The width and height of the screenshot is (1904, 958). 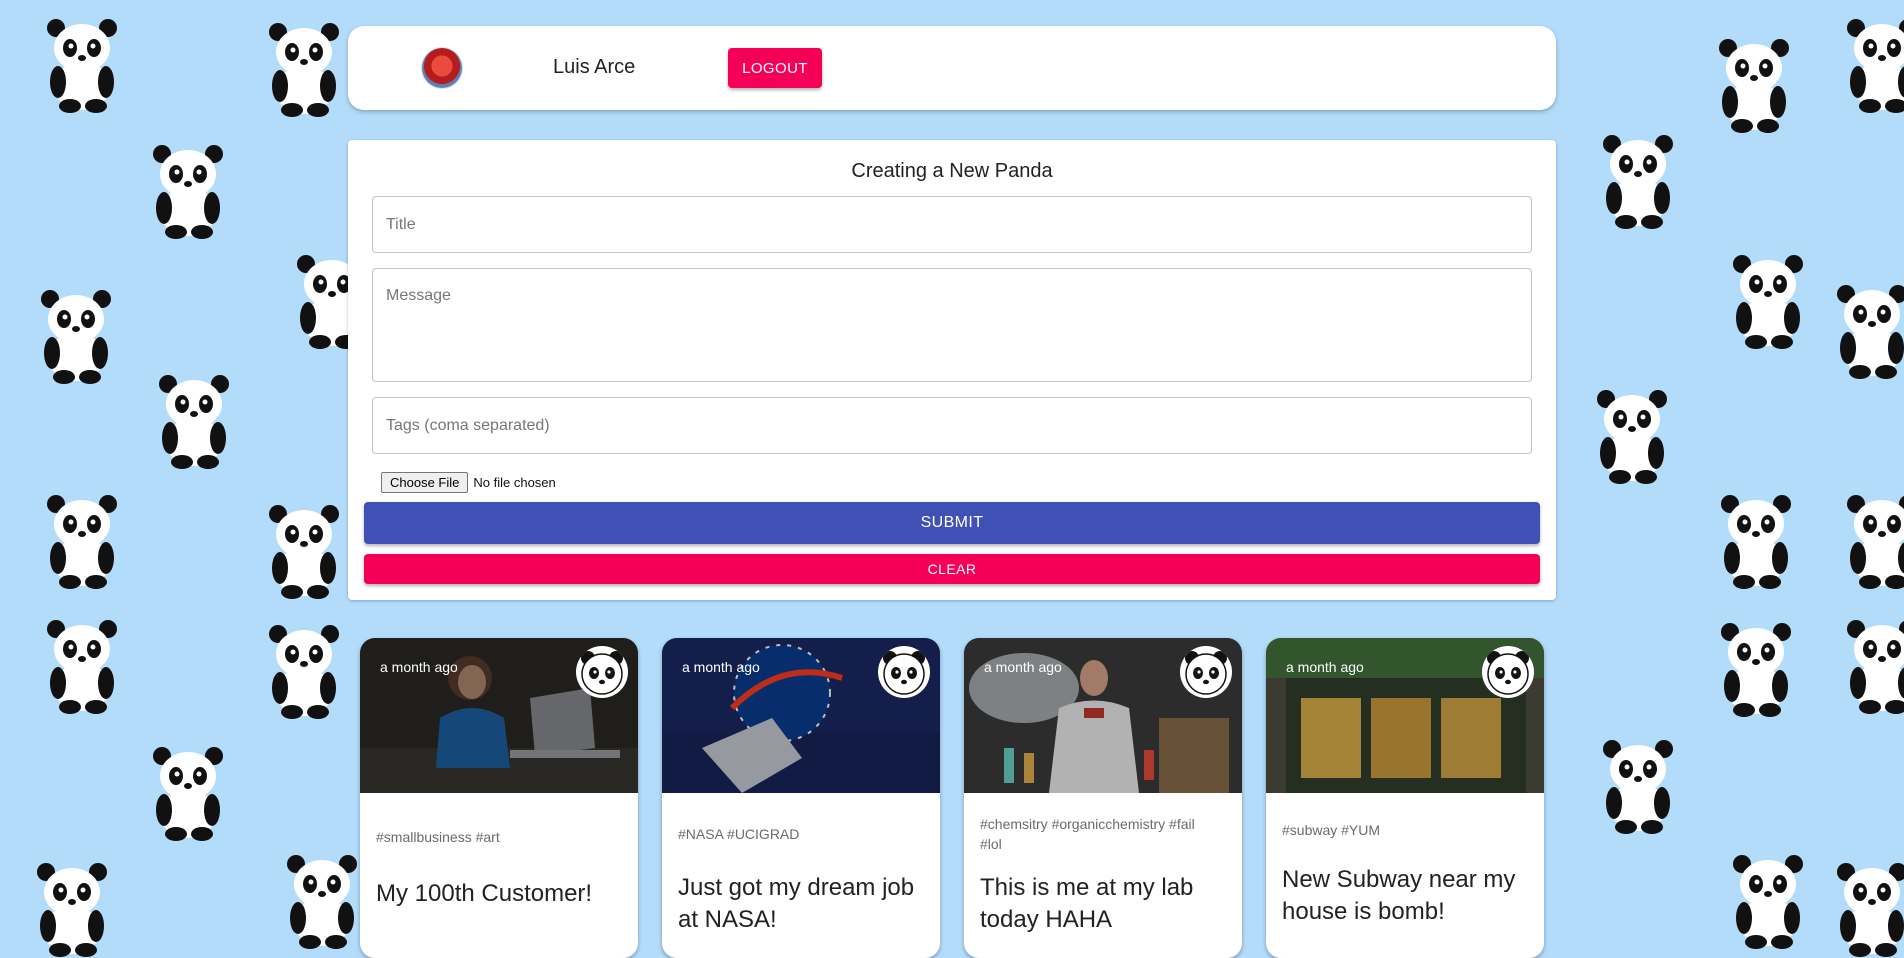 What do you see at coordinates (438, 837) in the screenshot?
I see `post-tags: #smallbusiness #art` at bounding box center [438, 837].